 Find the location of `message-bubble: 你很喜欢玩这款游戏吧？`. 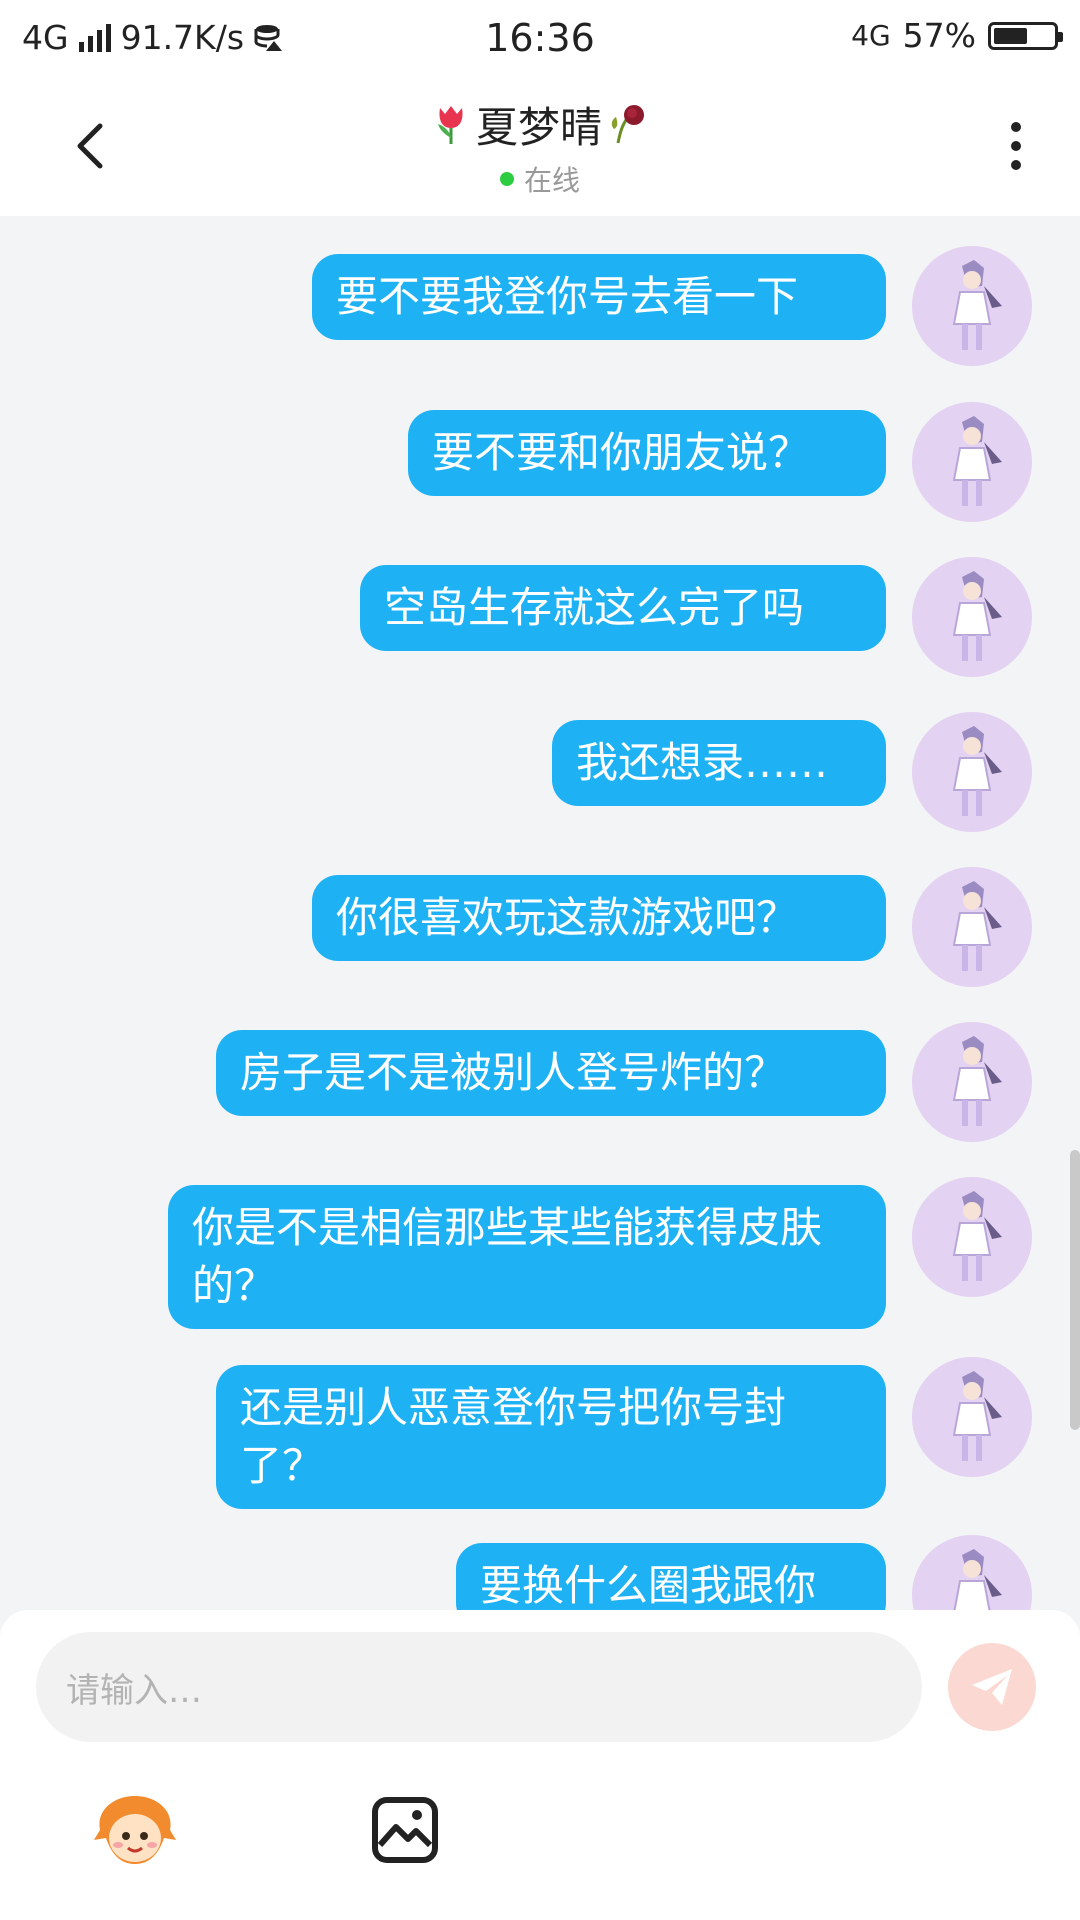

message-bubble: 你很喜欢玩这款游戏吧？ is located at coordinates (599, 918).